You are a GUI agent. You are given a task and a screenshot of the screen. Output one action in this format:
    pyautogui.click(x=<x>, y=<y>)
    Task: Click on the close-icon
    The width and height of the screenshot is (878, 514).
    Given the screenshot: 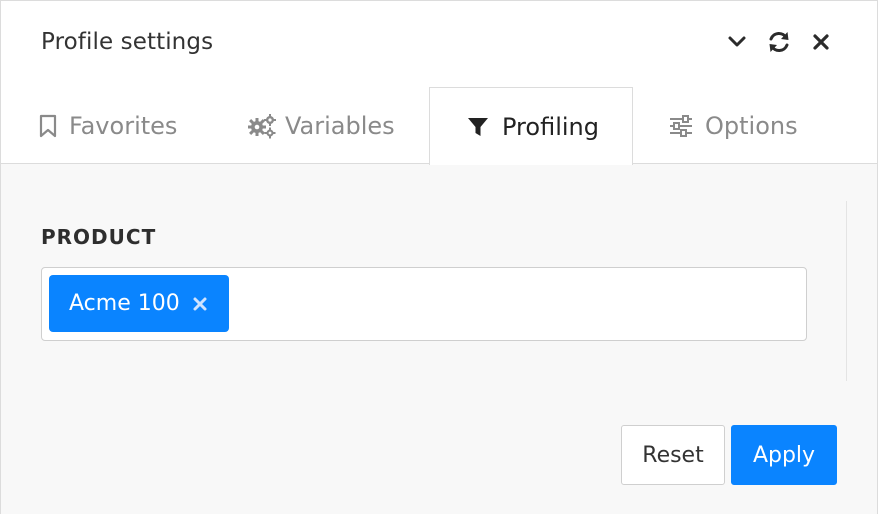 What is the action you would take?
    pyautogui.click(x=821, y=42)
    